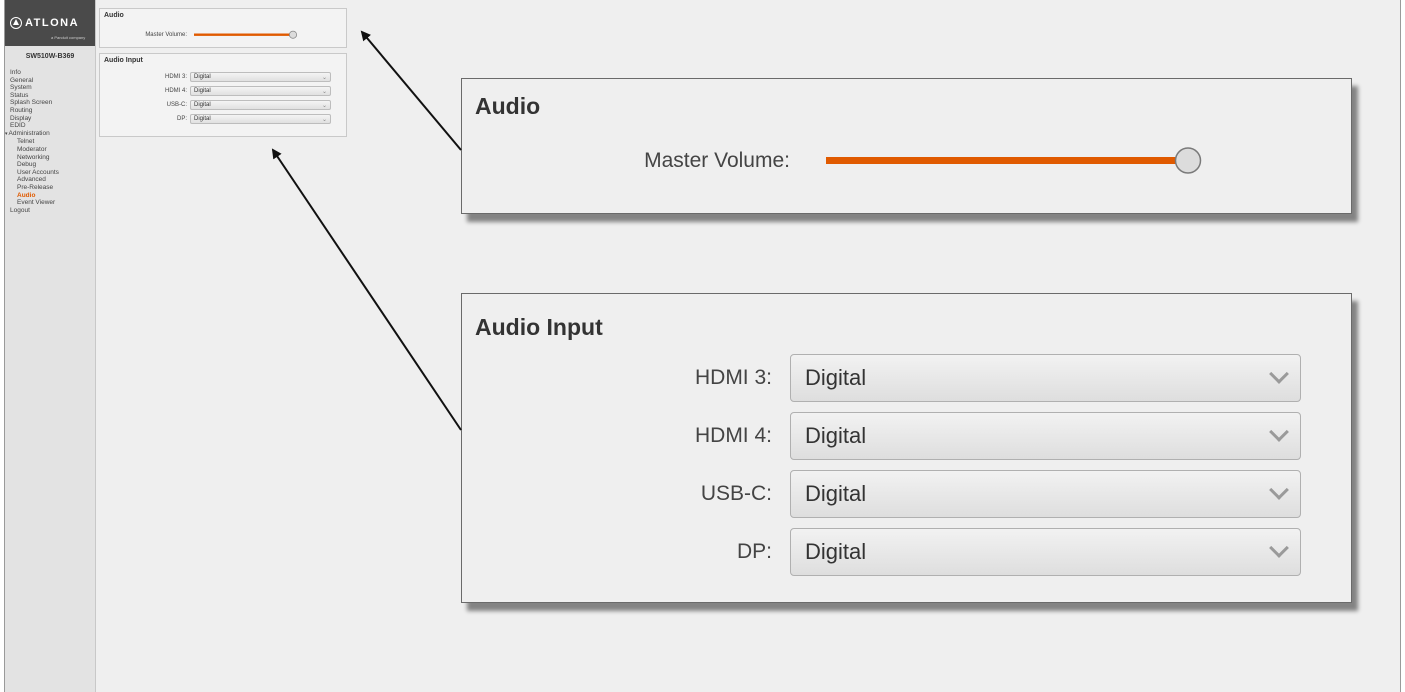 The image size is (1405, 692). Describe the element at coordinates (836, 435) in the screenshot. I see `hdmi4-zoom-value: Digital` at that location.